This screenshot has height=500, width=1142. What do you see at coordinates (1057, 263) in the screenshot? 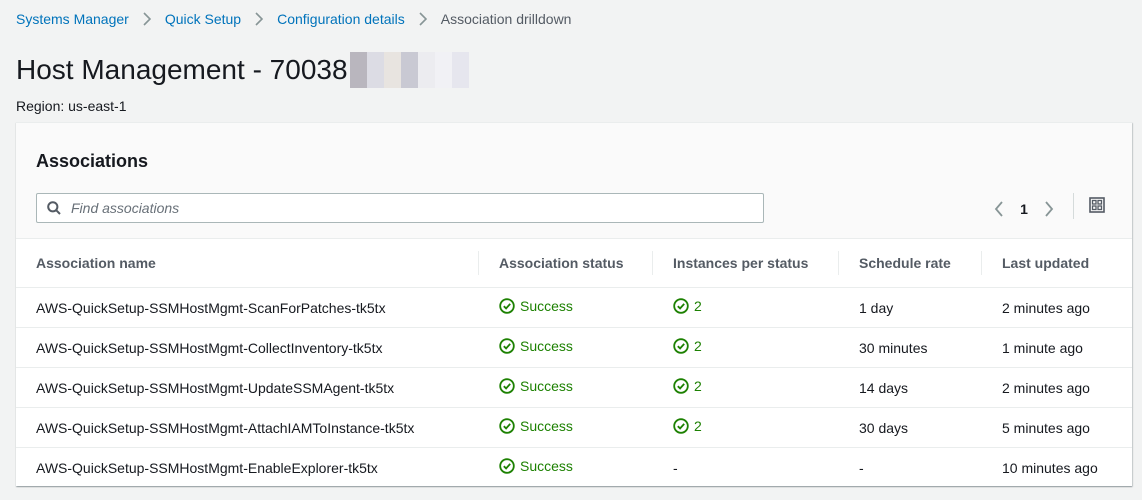
I see `column-header-last-updated: Last updated` at bounding box center [1057, 263].